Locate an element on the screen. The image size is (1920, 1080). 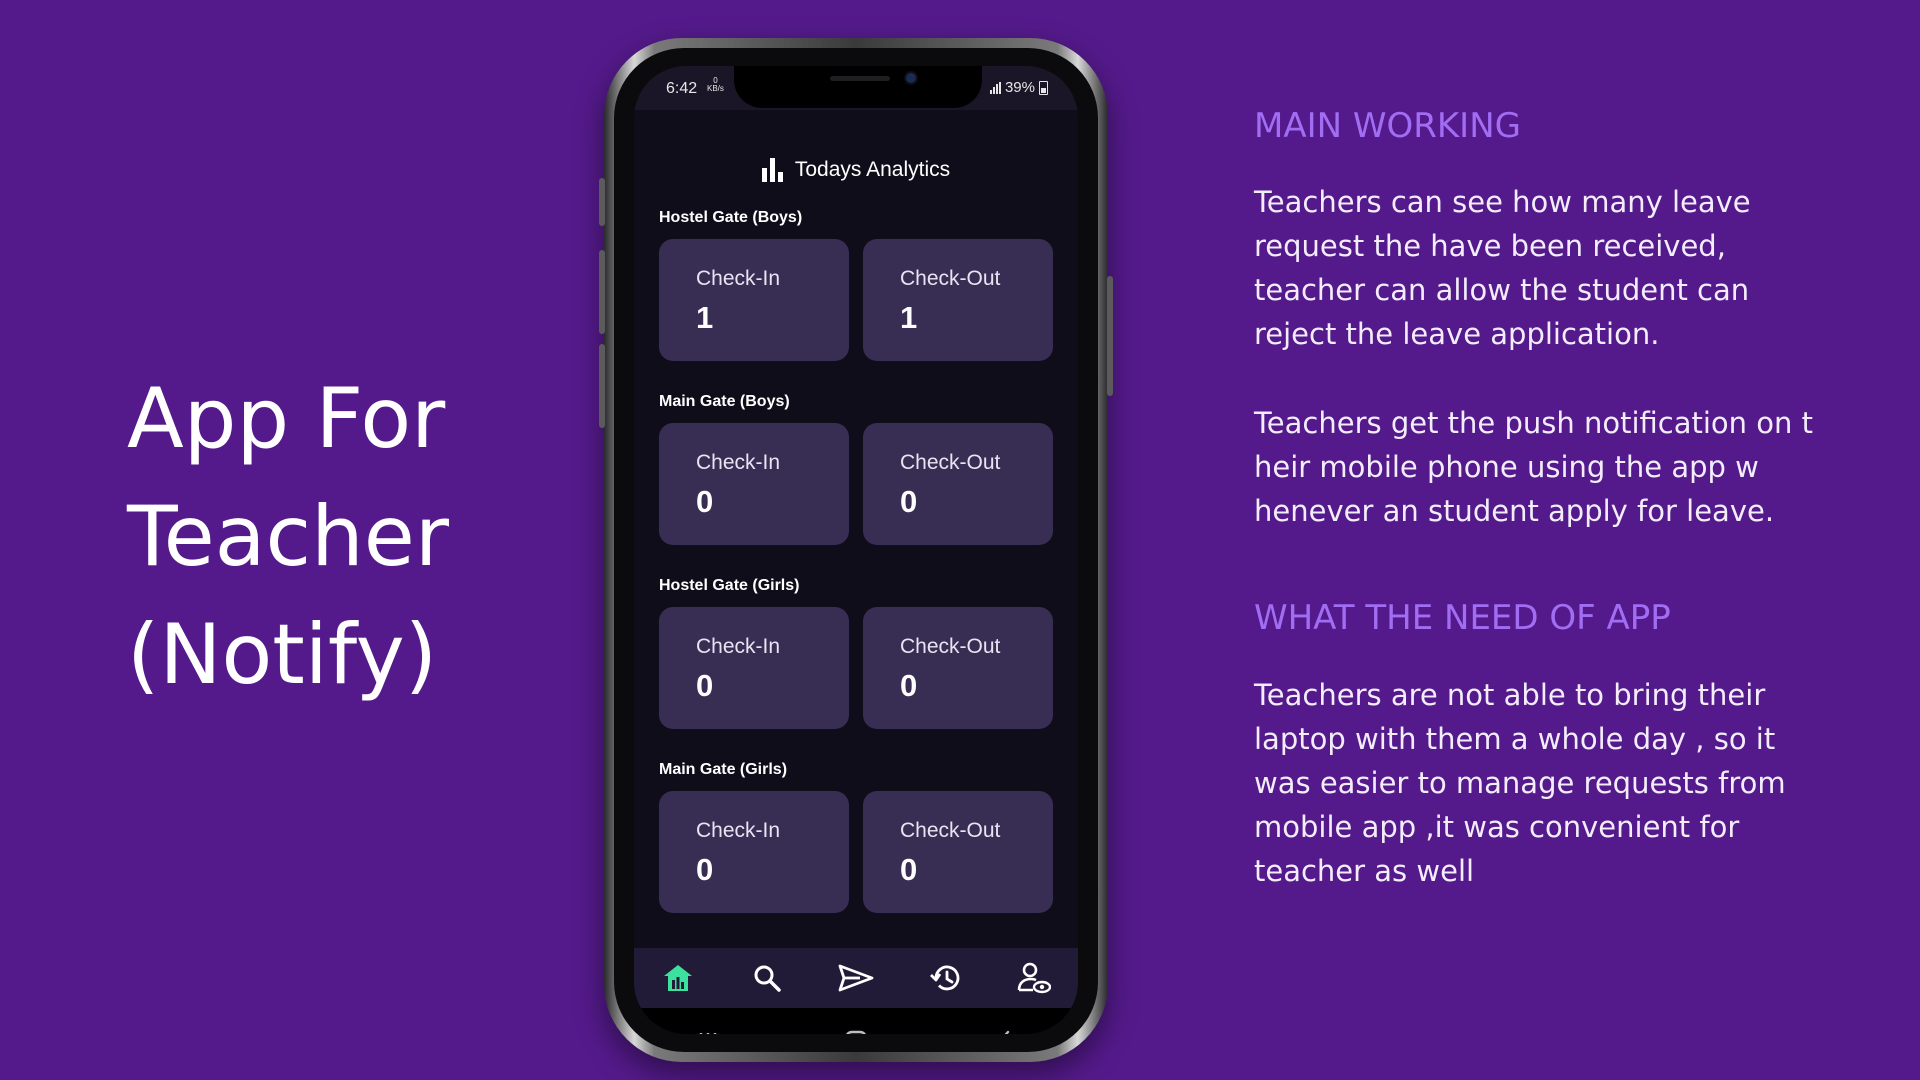
nav-home is located at coordinates (678, 978).